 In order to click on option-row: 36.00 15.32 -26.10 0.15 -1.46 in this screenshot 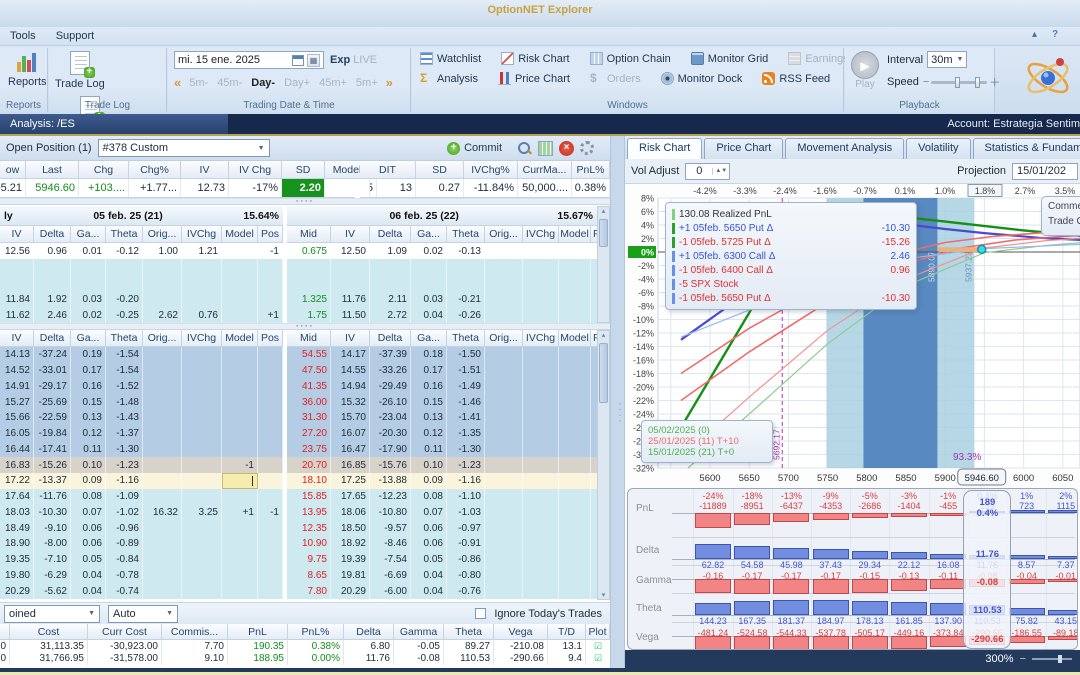, I will do `click(442, 402)`.